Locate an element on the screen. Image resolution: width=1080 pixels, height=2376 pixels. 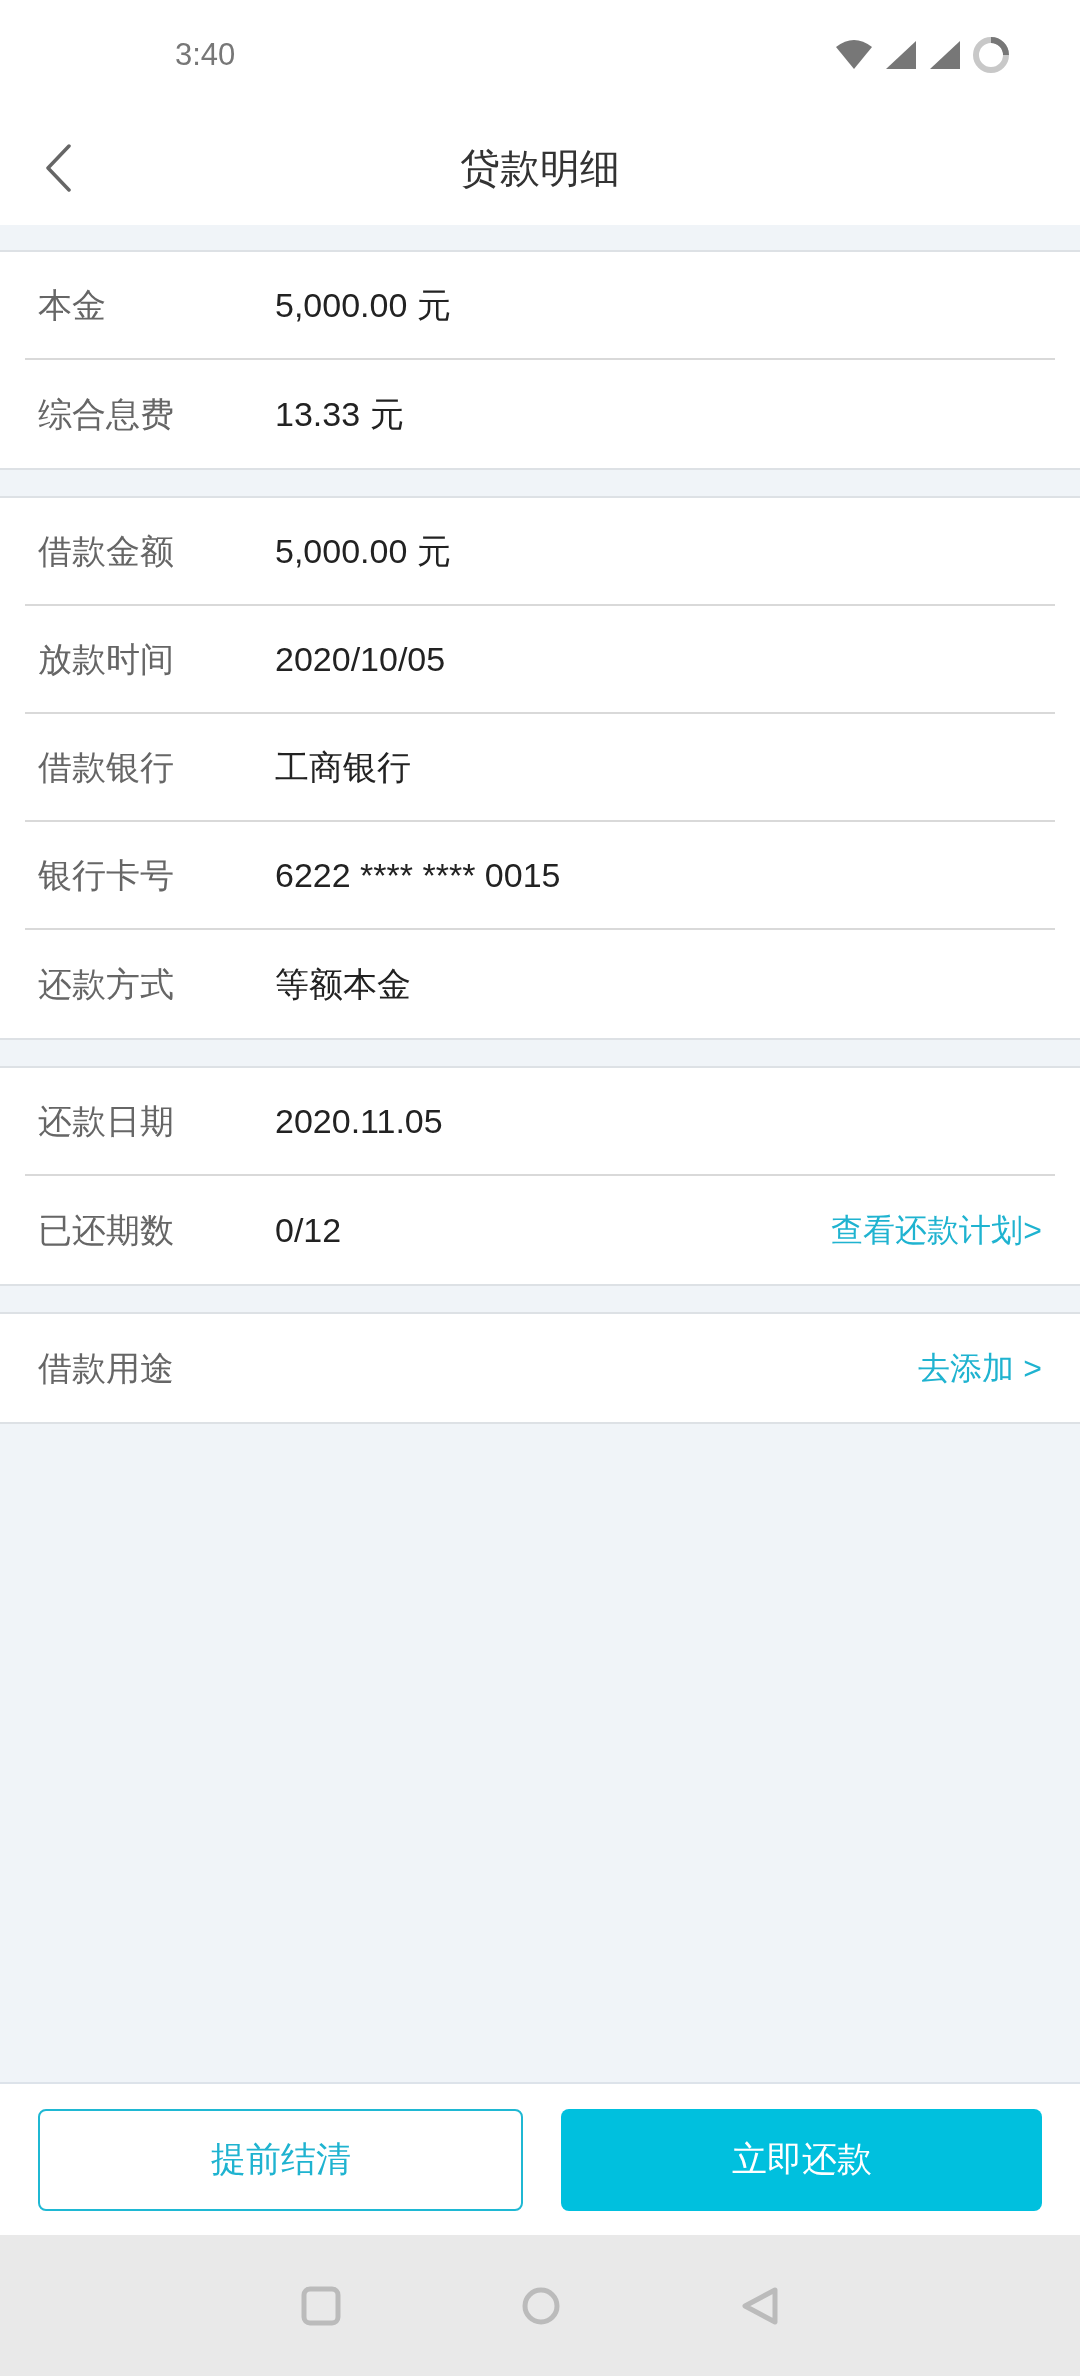
back-icon is located at coordinates (58, 167).